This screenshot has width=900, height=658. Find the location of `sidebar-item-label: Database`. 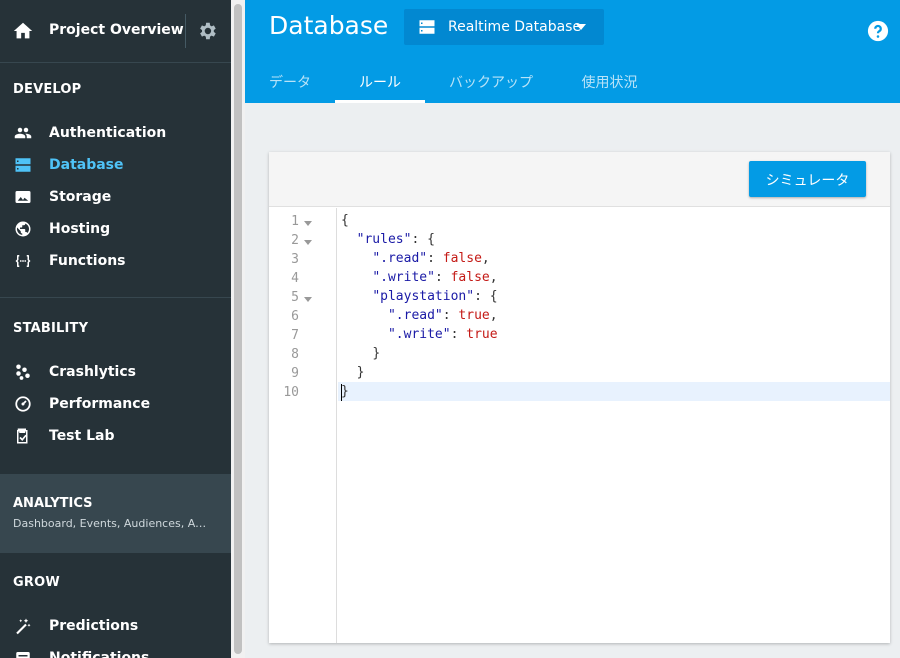

sidebar-item-label: Database is located at coordinates (86, 165).